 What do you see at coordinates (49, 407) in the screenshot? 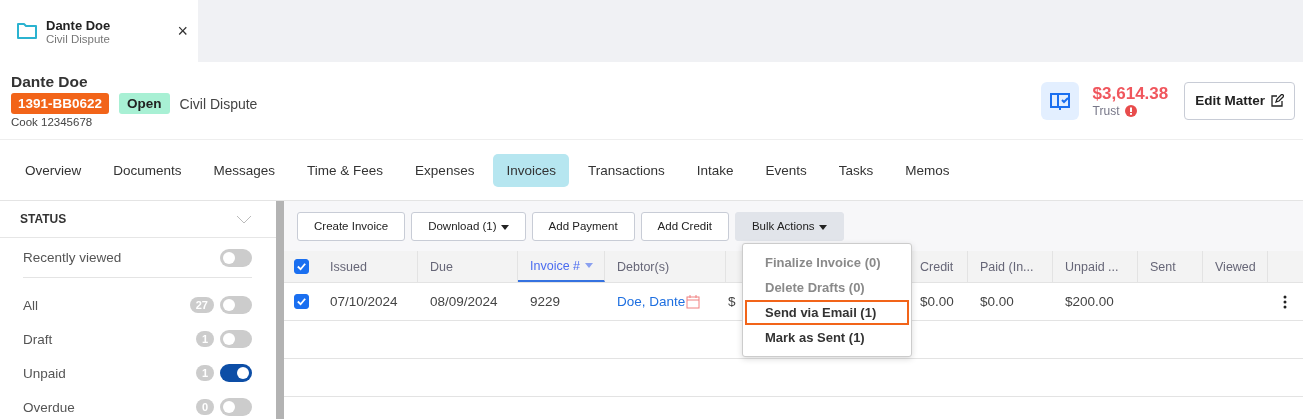
I see `filter-label: Overdue` at bounding box center [49, 407].